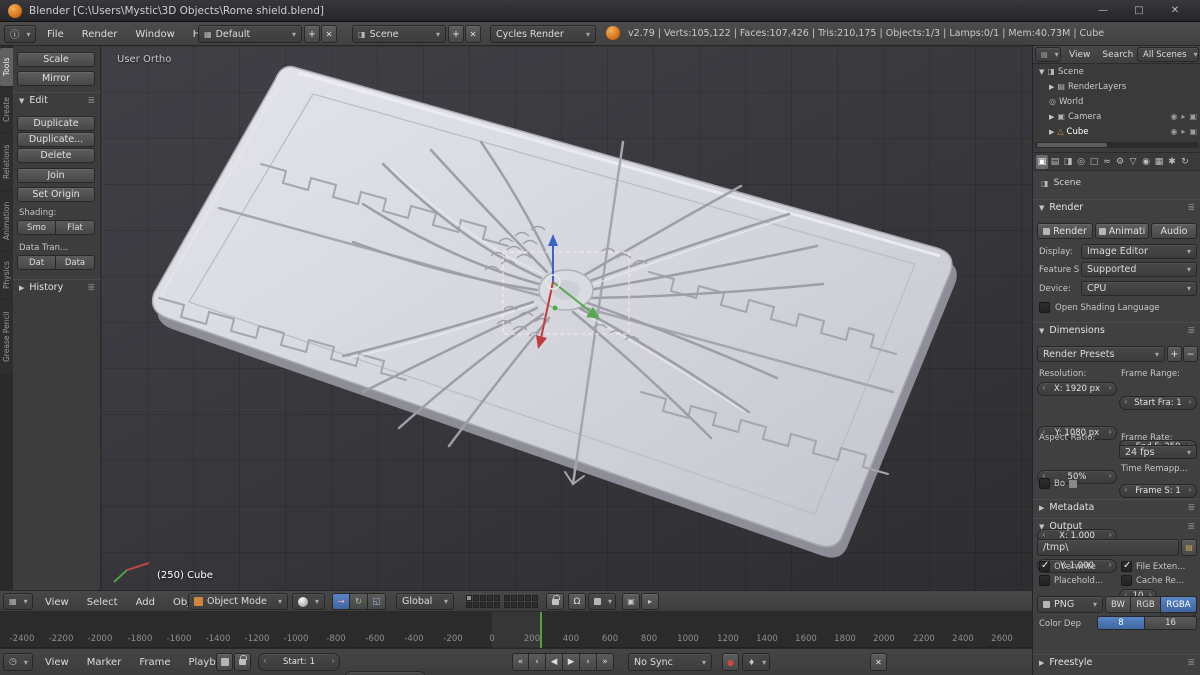  Describe the element at coordinates (1103, 11) in the screenshot. I see `minimize-button: —` at that location.